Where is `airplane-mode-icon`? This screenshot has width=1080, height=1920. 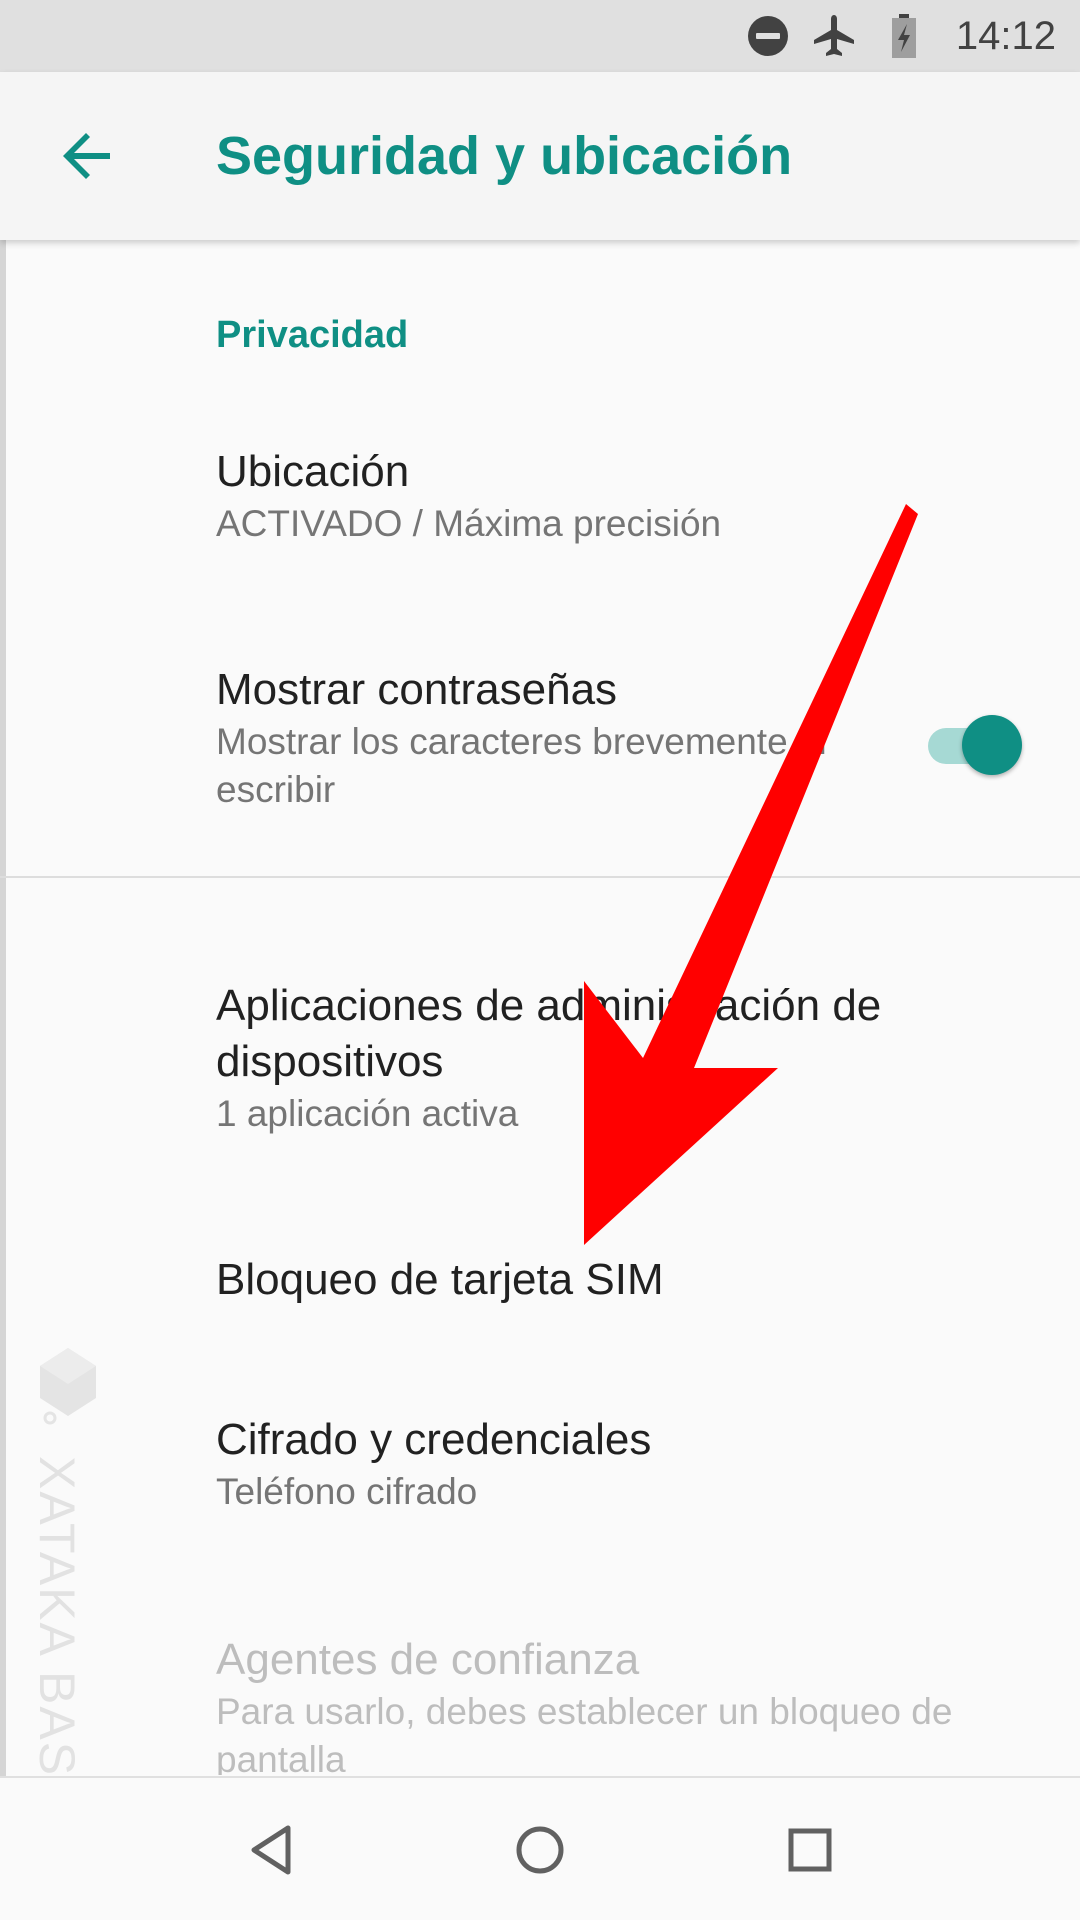
airplane-mode-icon is located at coordinates (834, 36).